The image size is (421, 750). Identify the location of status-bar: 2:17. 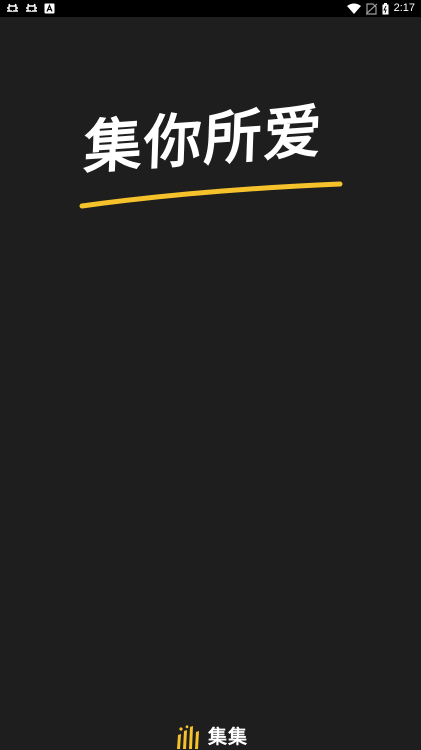
(210, 8).